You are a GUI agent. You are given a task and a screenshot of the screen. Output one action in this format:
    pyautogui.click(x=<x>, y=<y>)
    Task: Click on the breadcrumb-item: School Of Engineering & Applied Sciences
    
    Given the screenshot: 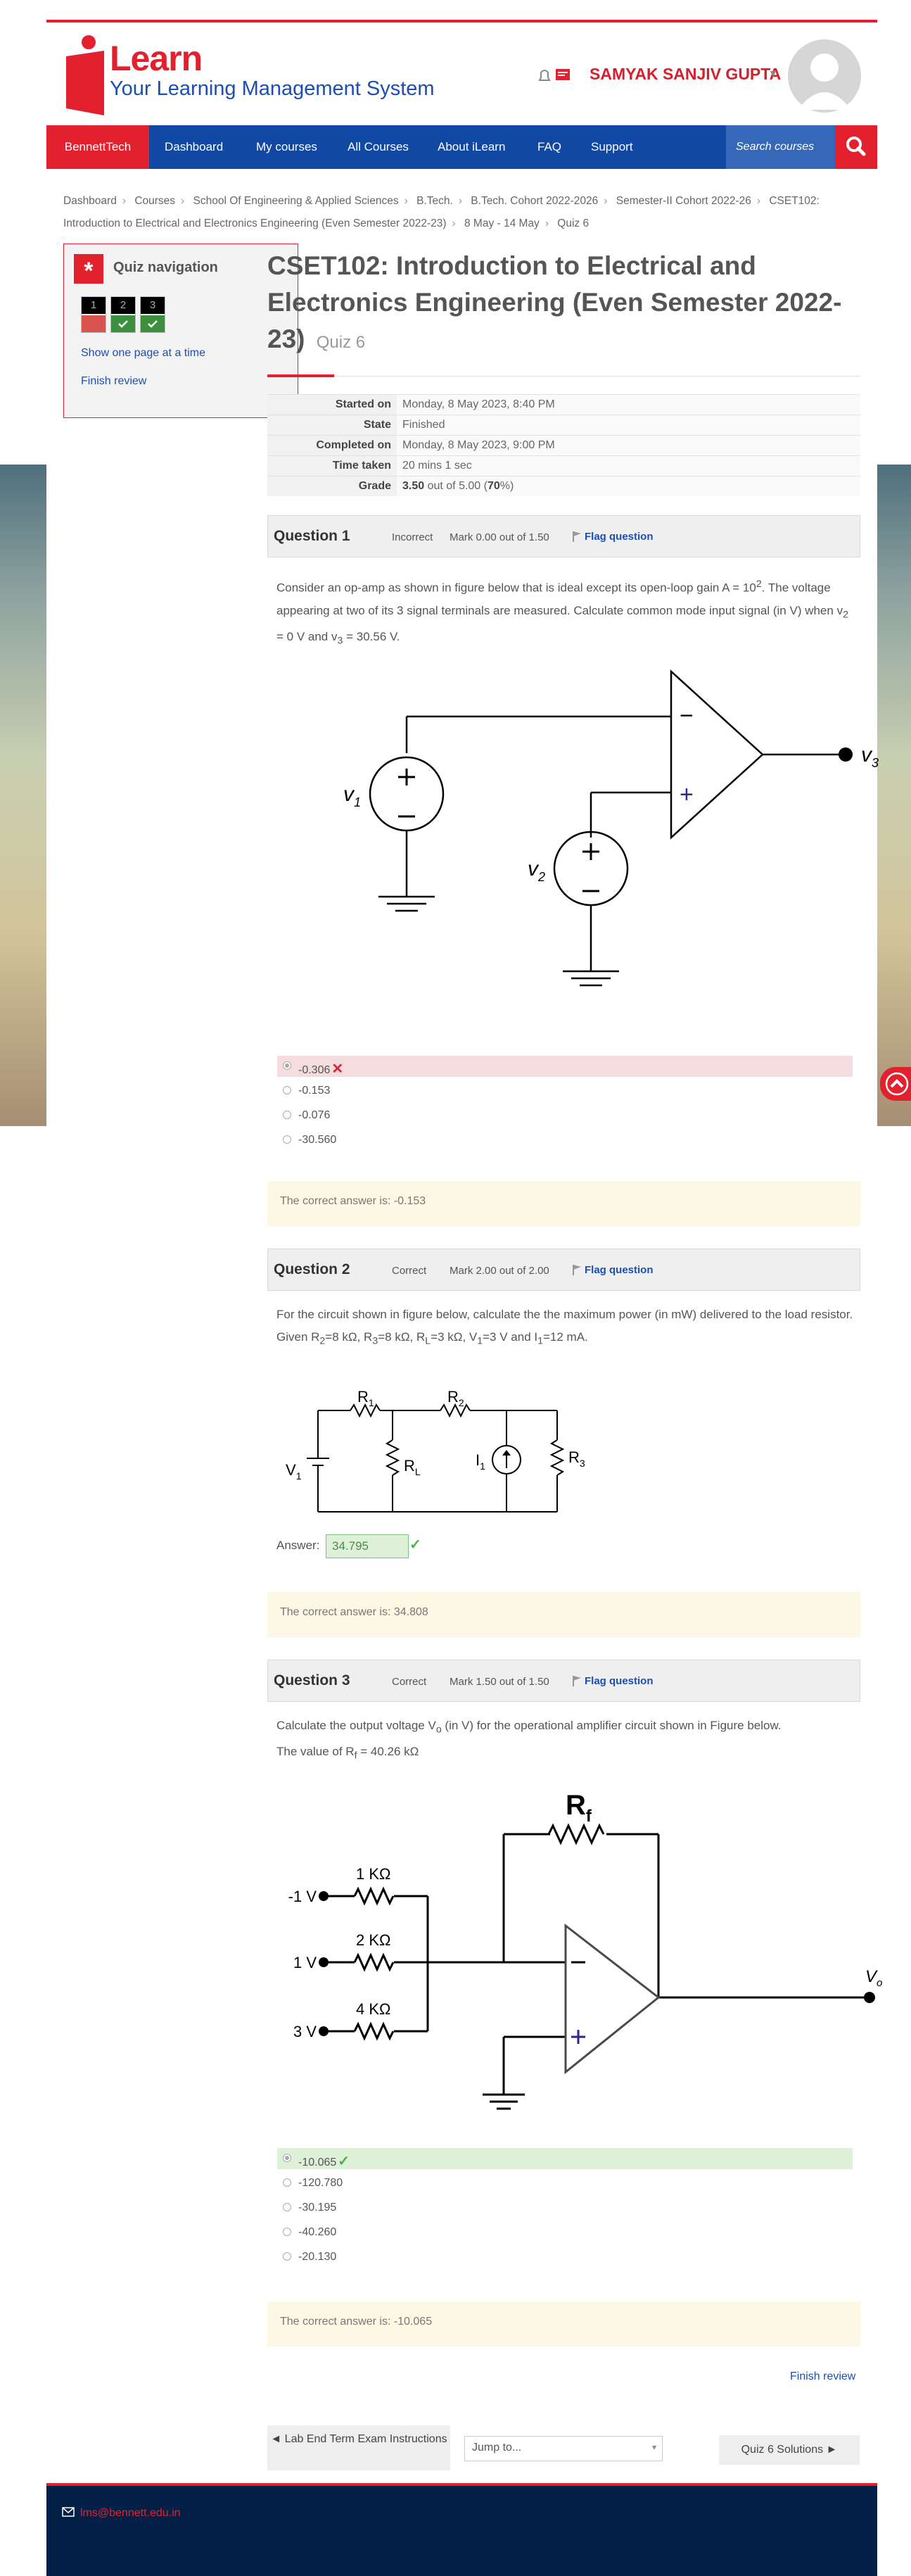 What is the action you would take?
    pyautogui.click(x=296, y=201)
    